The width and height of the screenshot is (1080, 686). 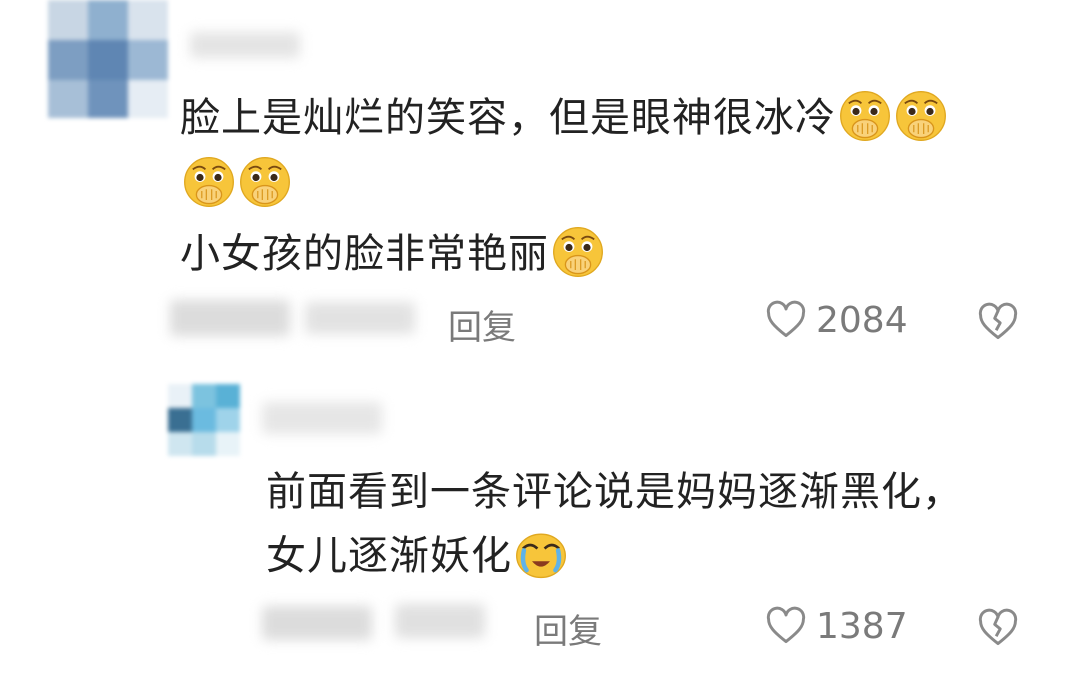 What do you see at coordinates (508, 118) in the screenshot?
I see `comment-line: 脸上是灿烂的笑容，但是眼神很冰冷` at bounding box center [508, 118].